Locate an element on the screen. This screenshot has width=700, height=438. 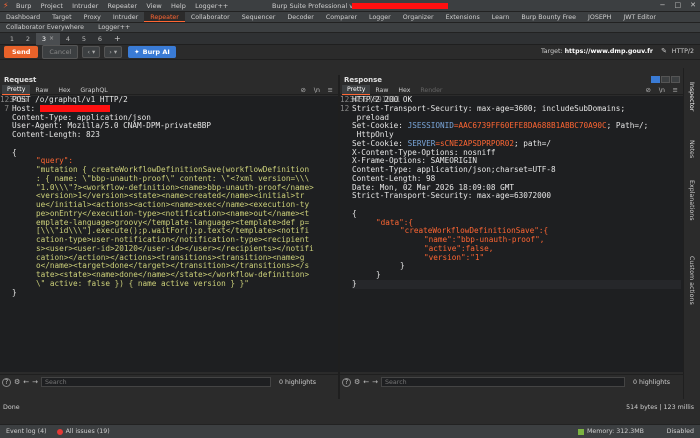
response-tab-raw: Raw is located at coordinates (381, 90).